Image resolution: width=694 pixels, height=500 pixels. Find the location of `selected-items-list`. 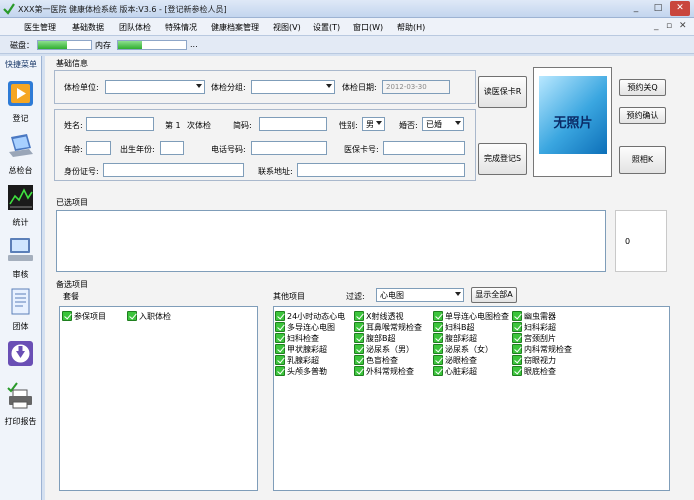

selected-items-list is located at coordinates (331, 241).